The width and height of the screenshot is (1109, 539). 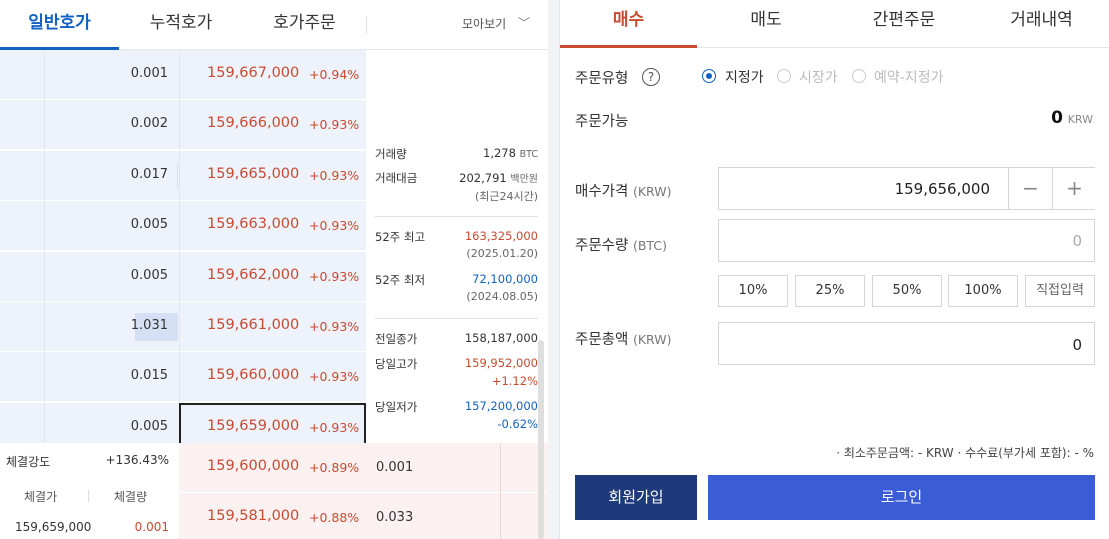 I want to click on qty-input: 0, so click(x=906, y=240).